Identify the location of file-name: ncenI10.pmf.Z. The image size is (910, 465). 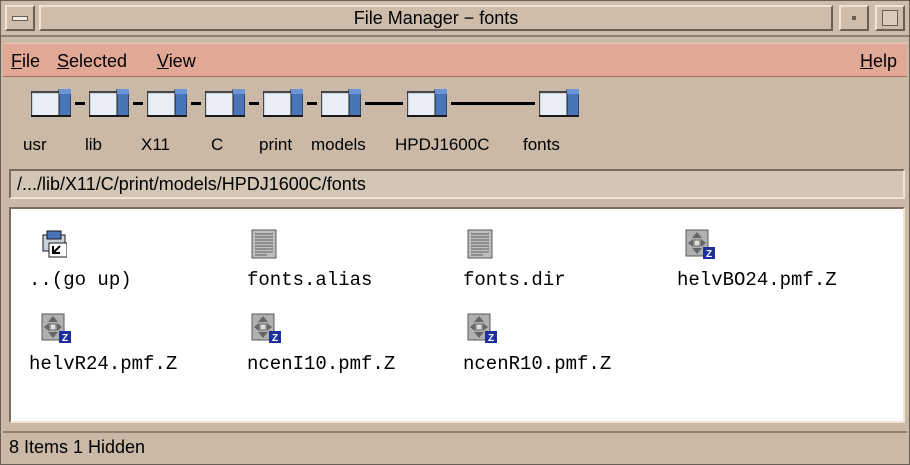
(321, 364).